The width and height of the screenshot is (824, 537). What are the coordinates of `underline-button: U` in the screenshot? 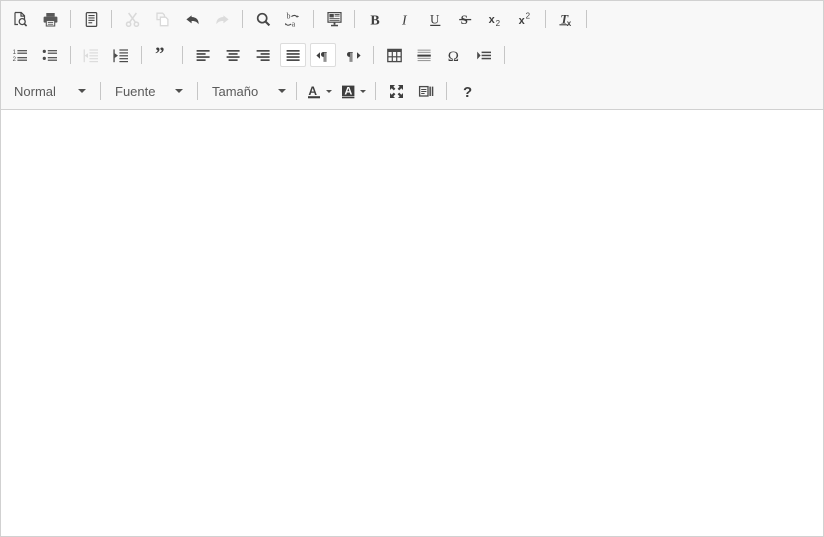 It's located at (435, 19).